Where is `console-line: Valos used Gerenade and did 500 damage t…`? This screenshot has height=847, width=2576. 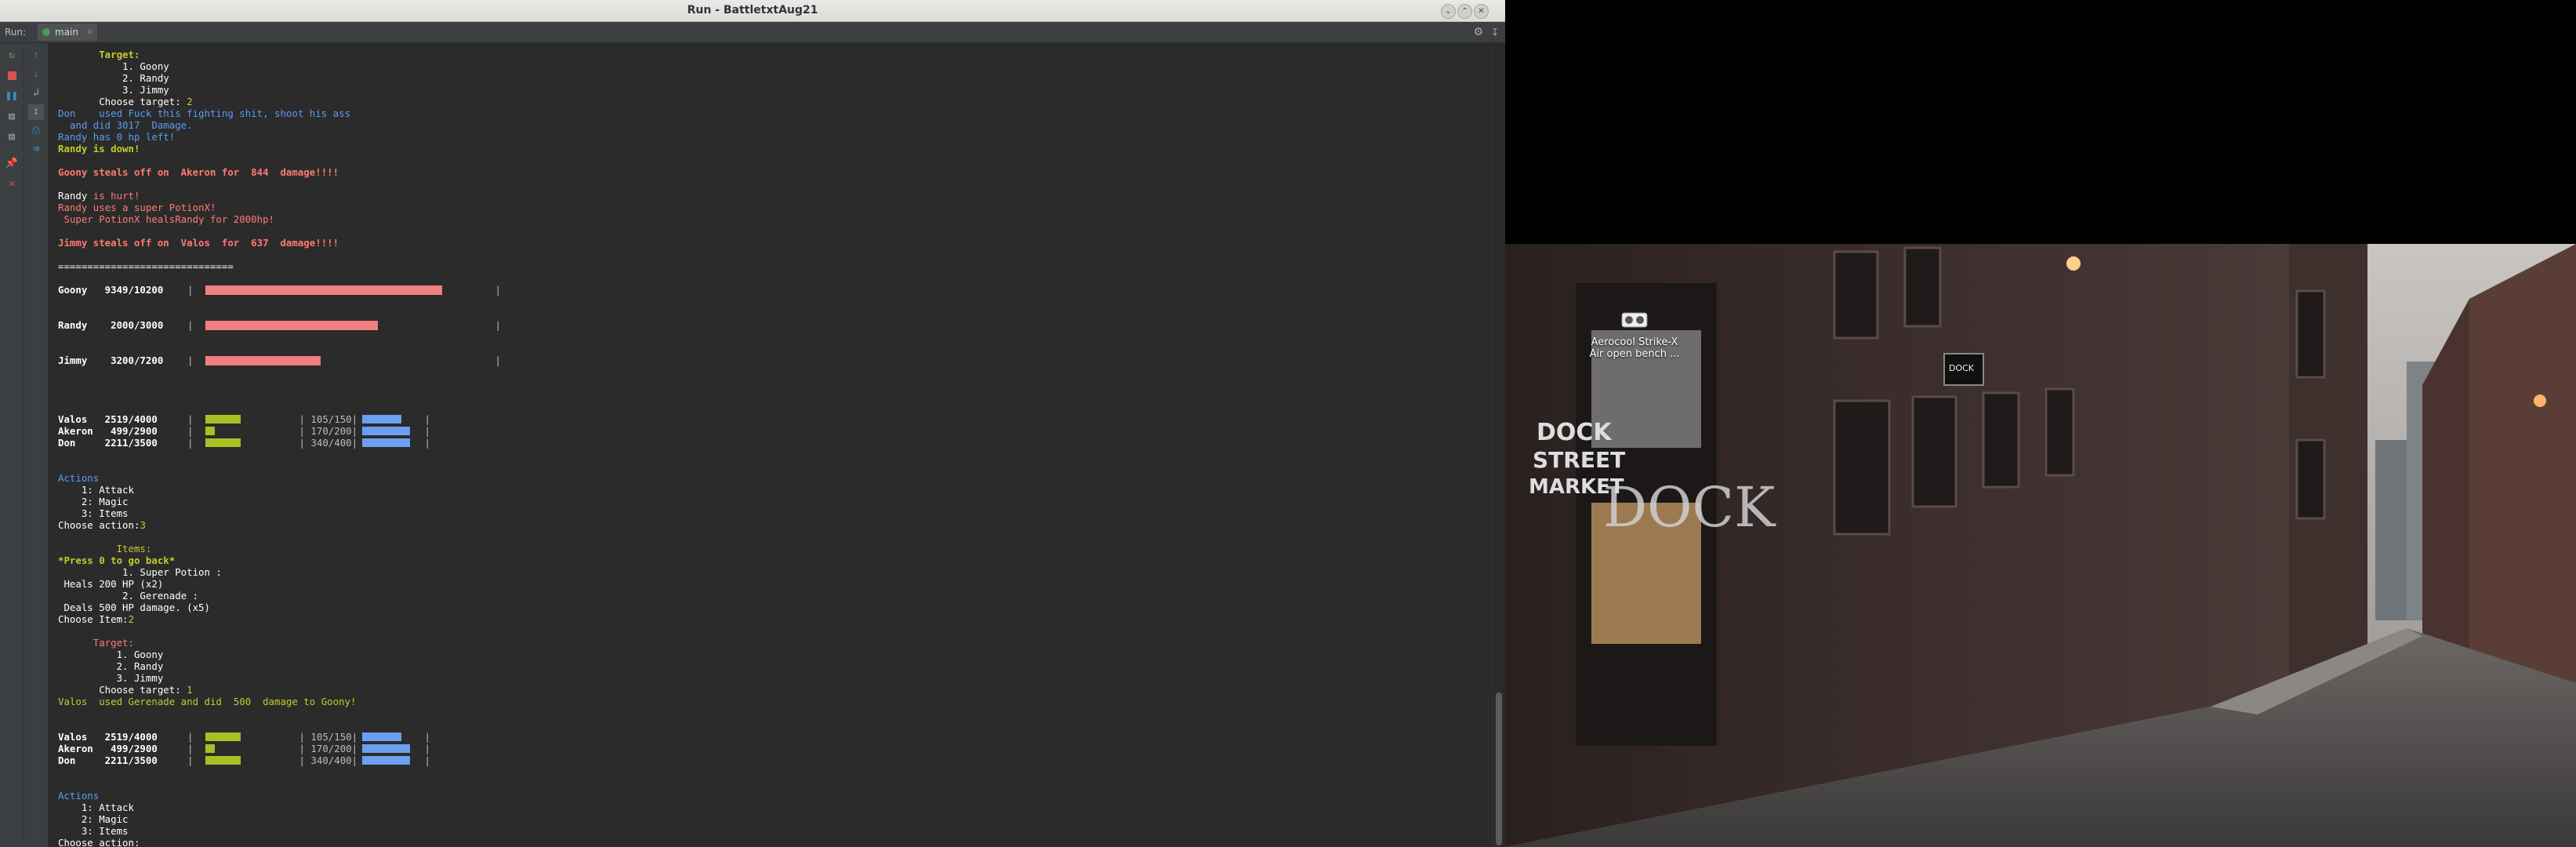
console-line: Valos used Gerenade and did 500 damage t… is located at coordinates (207, 701).